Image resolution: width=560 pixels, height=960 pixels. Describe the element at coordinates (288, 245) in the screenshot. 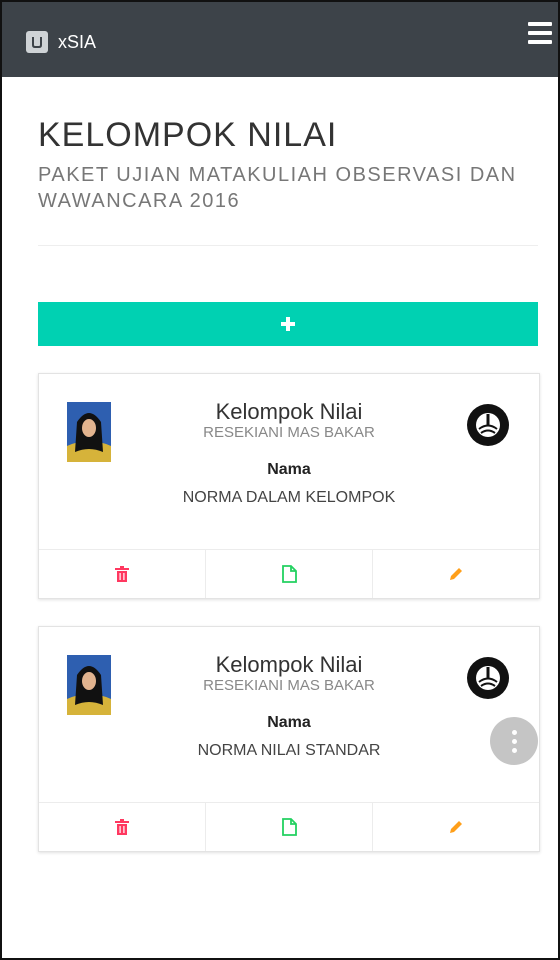

I see `divider` at that location.